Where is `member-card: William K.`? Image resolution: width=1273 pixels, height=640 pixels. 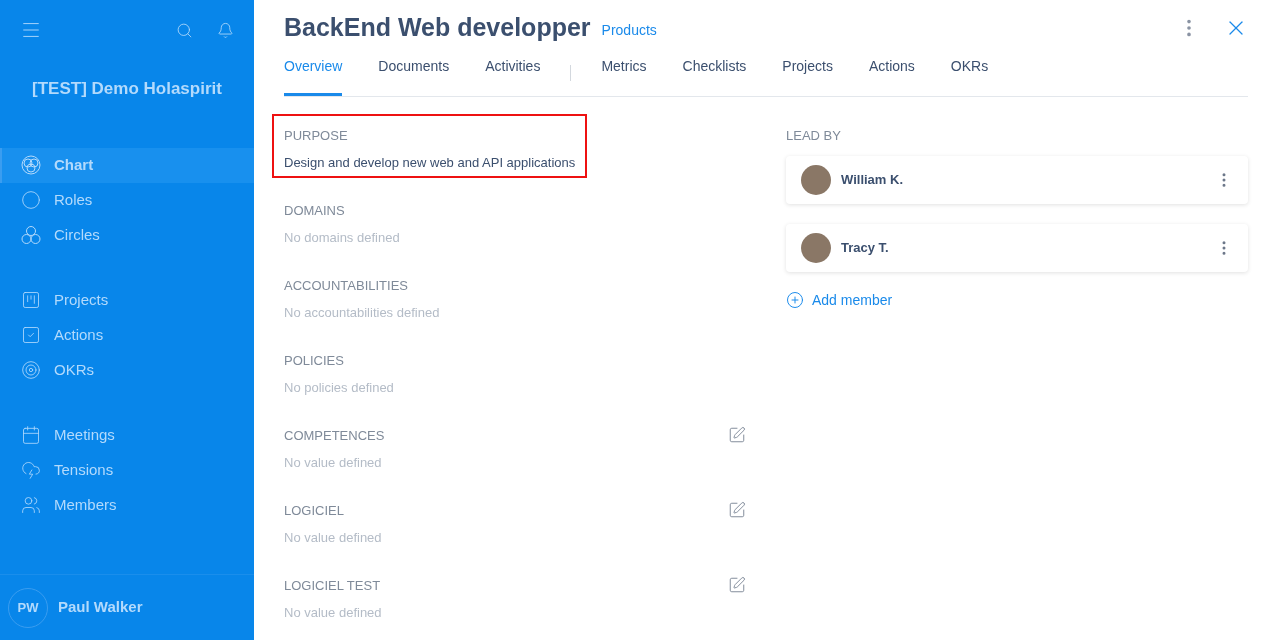 member-card: William K. is located at coordinates (1017, 179).